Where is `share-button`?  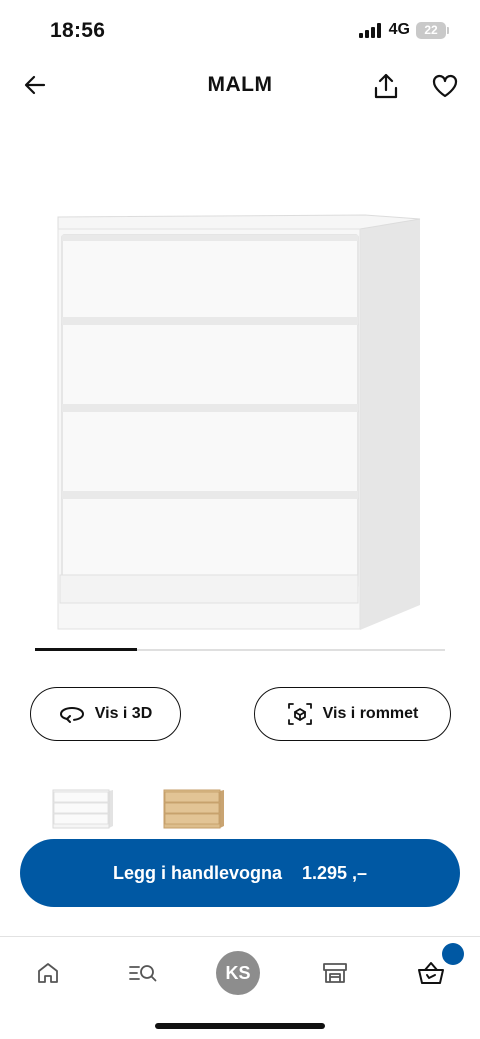 share-button is located at coordinates (386, 86).